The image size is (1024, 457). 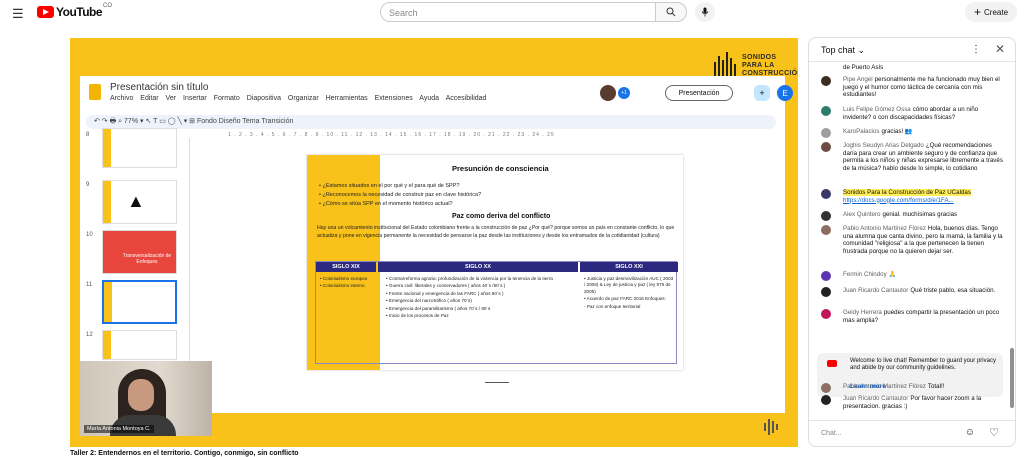 I want to click on warning-icon: ▲, so click(x=136, y=201).